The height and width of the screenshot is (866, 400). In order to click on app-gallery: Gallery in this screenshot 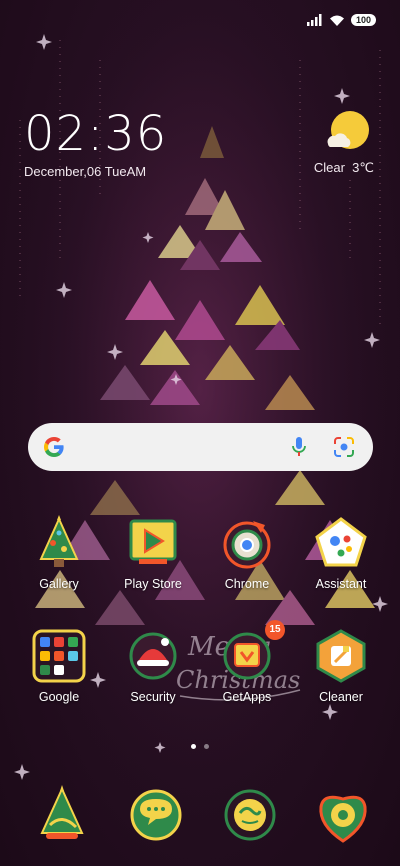, I will do `click(59, 553)`.